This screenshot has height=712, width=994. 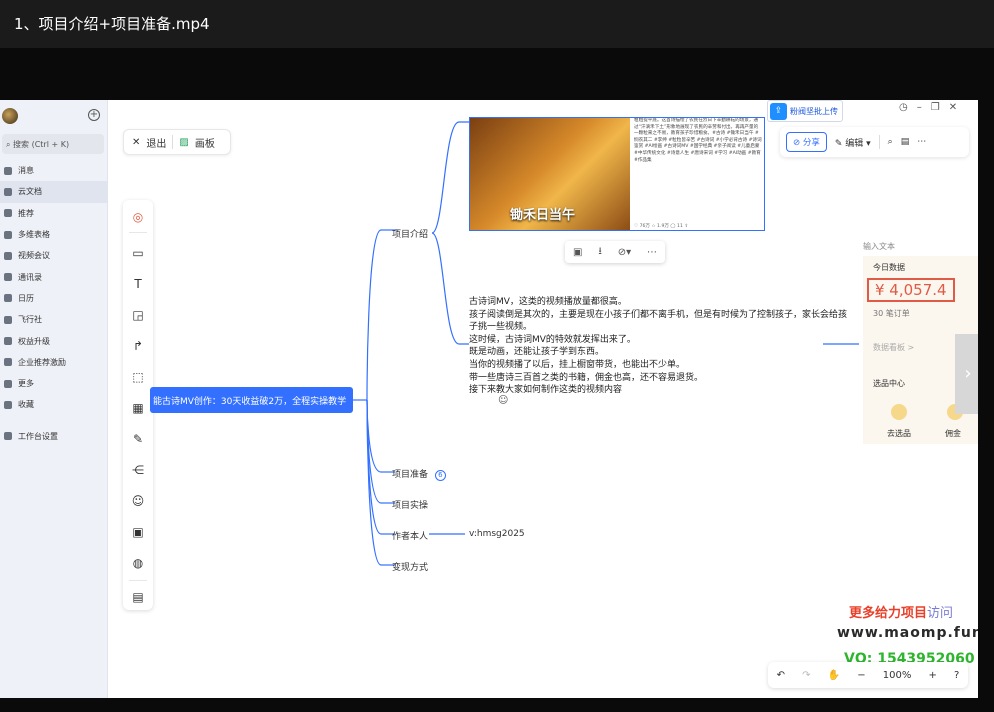 What do you see at coordinates (410, 535) in the screenshot?
I see `branch-author: 作者本人` at bounding box center [410, 535].